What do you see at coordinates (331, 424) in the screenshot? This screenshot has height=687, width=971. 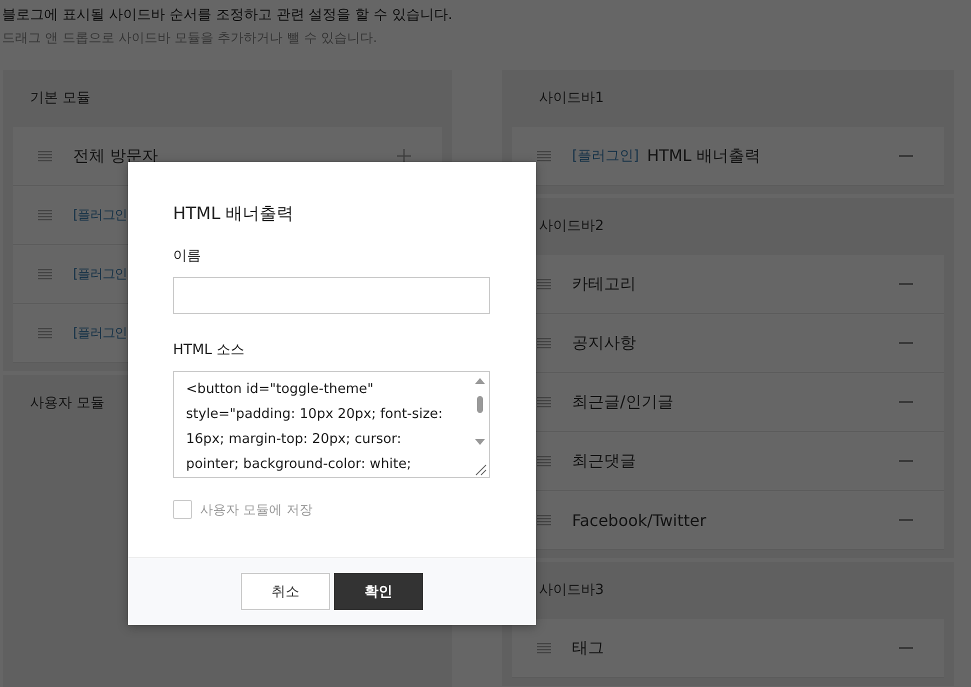 I see `source-field: <button id="toggle-theme" style="padding: 10px 20px; font-size: 16px; margin-top: 20px; cursor: pointer; background-color: white;` at bounding box center [331, 424].